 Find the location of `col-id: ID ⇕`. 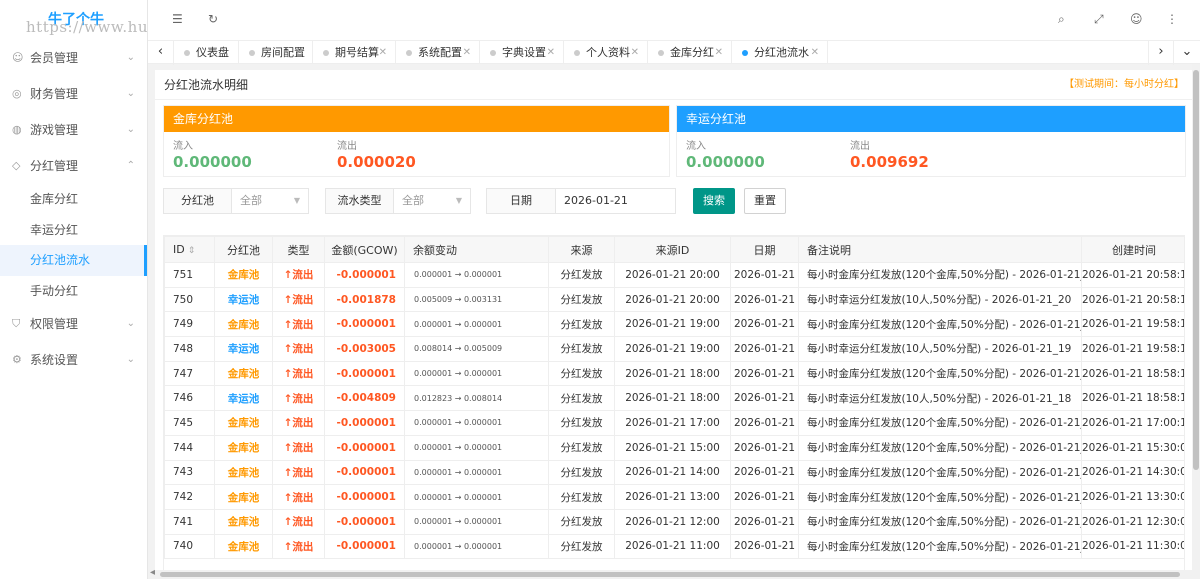

col-id: ID ⇕ is located at coordinates (189, 249).